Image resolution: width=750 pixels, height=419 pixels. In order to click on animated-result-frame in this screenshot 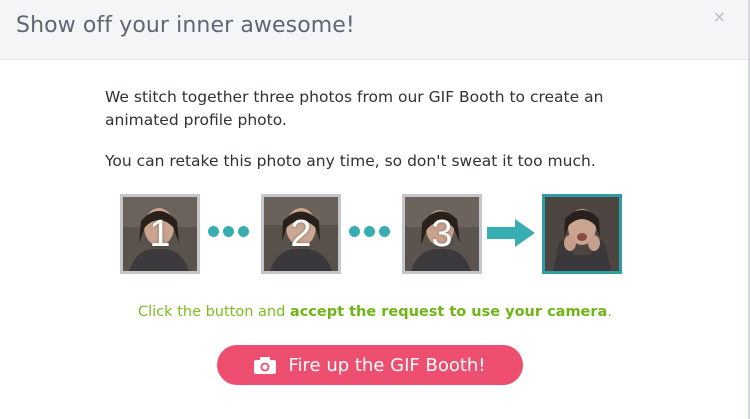, I will do `click(582, 234)`.